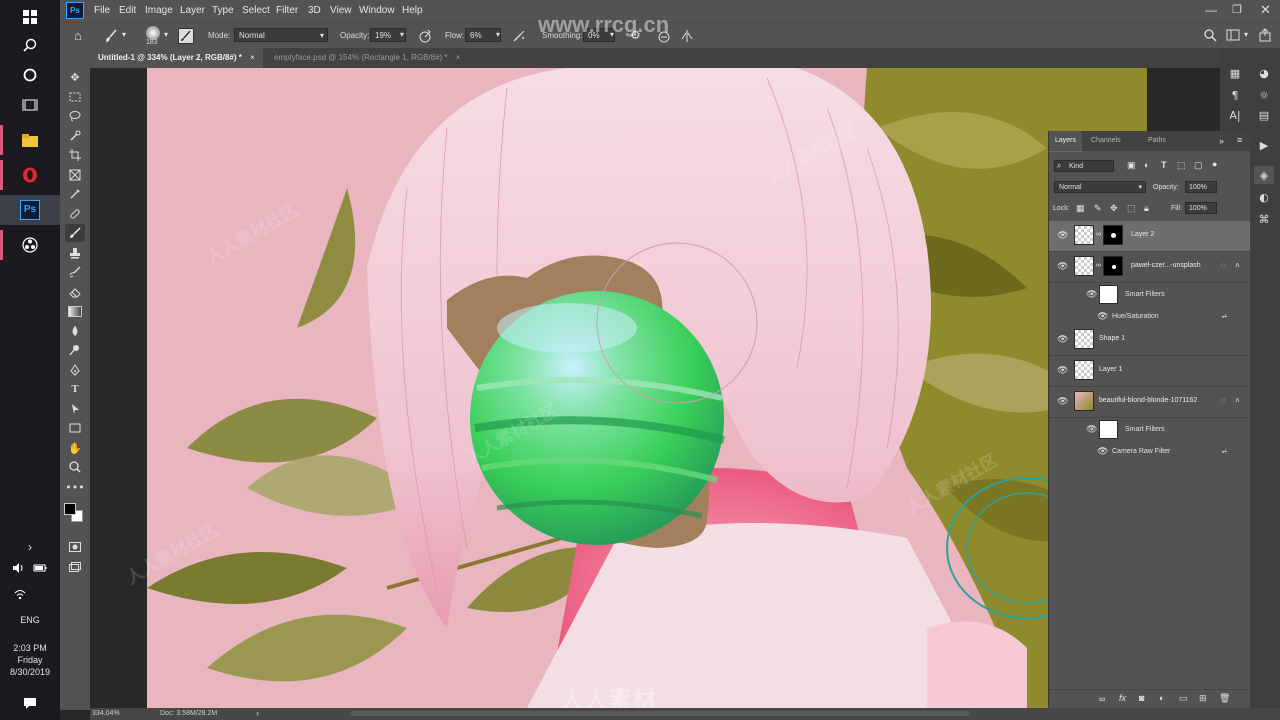  Describe the element at coordinates (1221, 141) in the screenshot. I see `collapse-panel-icon: »` at that location.